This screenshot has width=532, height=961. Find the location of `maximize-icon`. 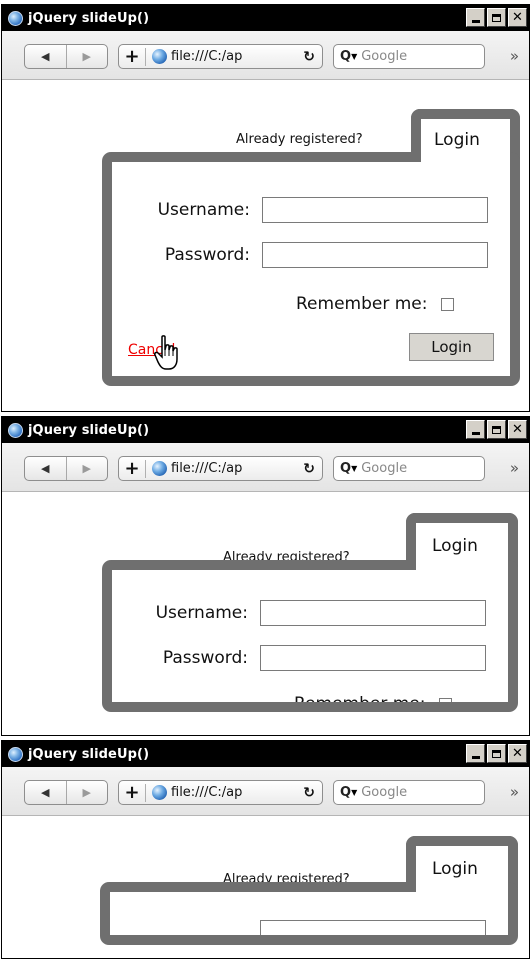

maximize-icon is located at coordinates (496, 429).